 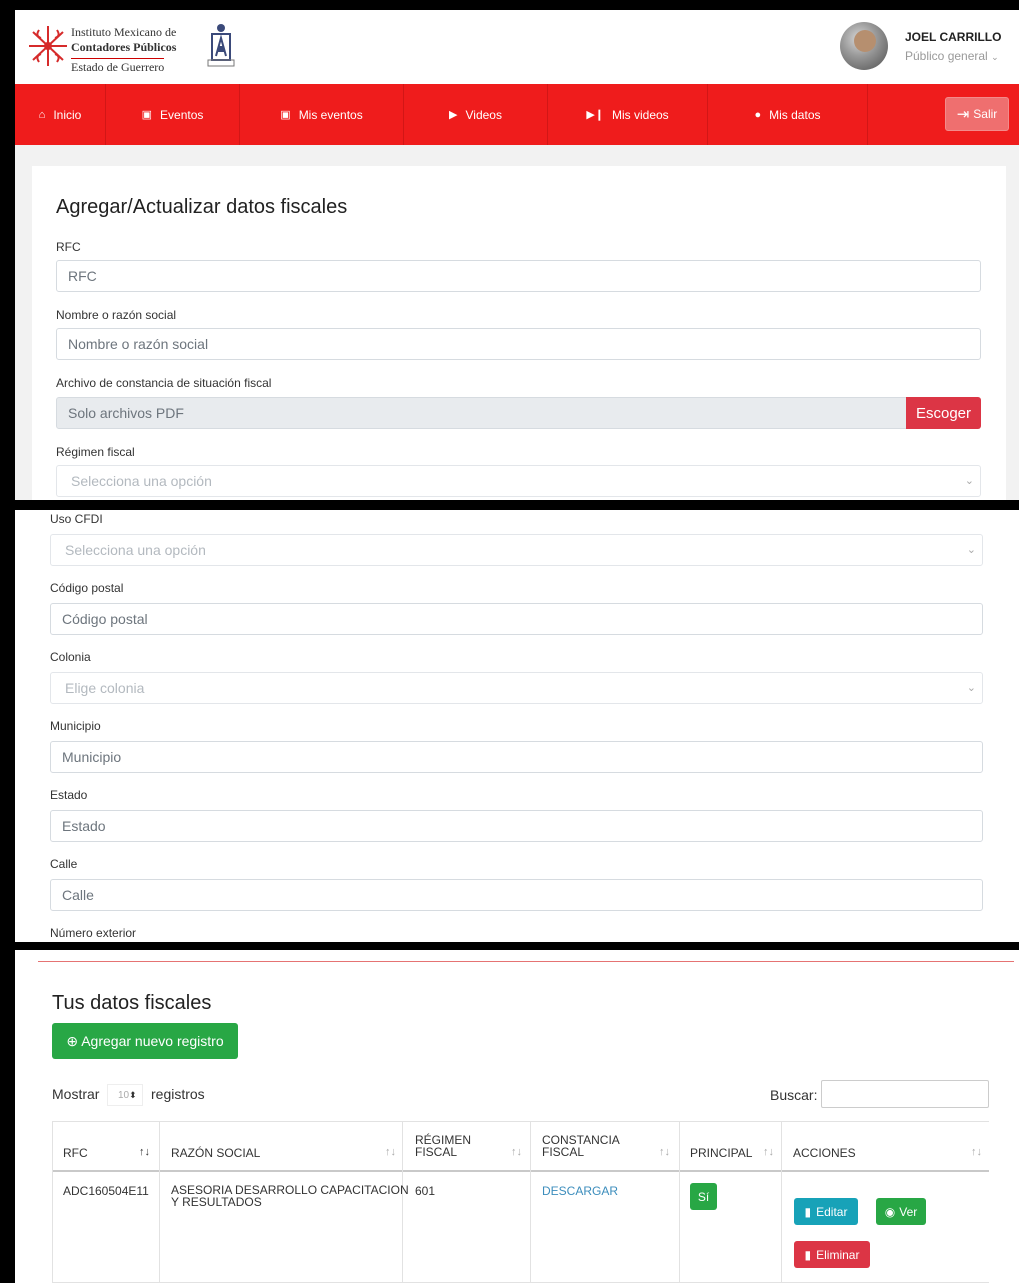 I want to click on show-label: Mostrar, so click(x=76, y=1094).